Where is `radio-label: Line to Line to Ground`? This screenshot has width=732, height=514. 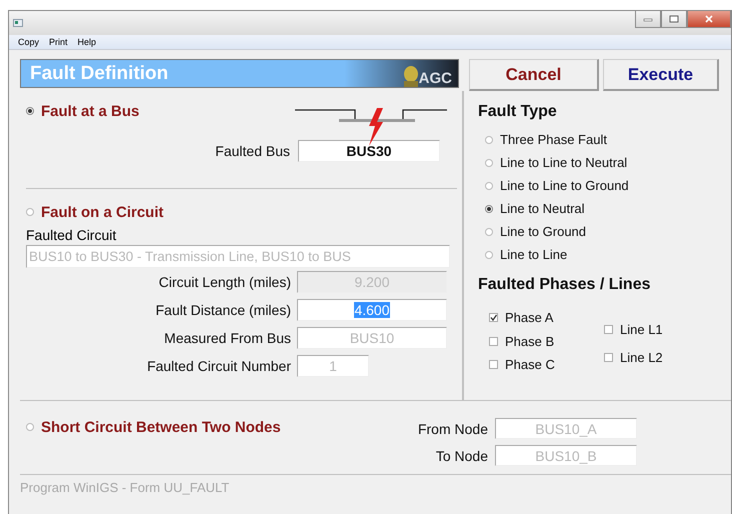 radio-label: Line to Line to Ground is located at coordinates (564, 185).